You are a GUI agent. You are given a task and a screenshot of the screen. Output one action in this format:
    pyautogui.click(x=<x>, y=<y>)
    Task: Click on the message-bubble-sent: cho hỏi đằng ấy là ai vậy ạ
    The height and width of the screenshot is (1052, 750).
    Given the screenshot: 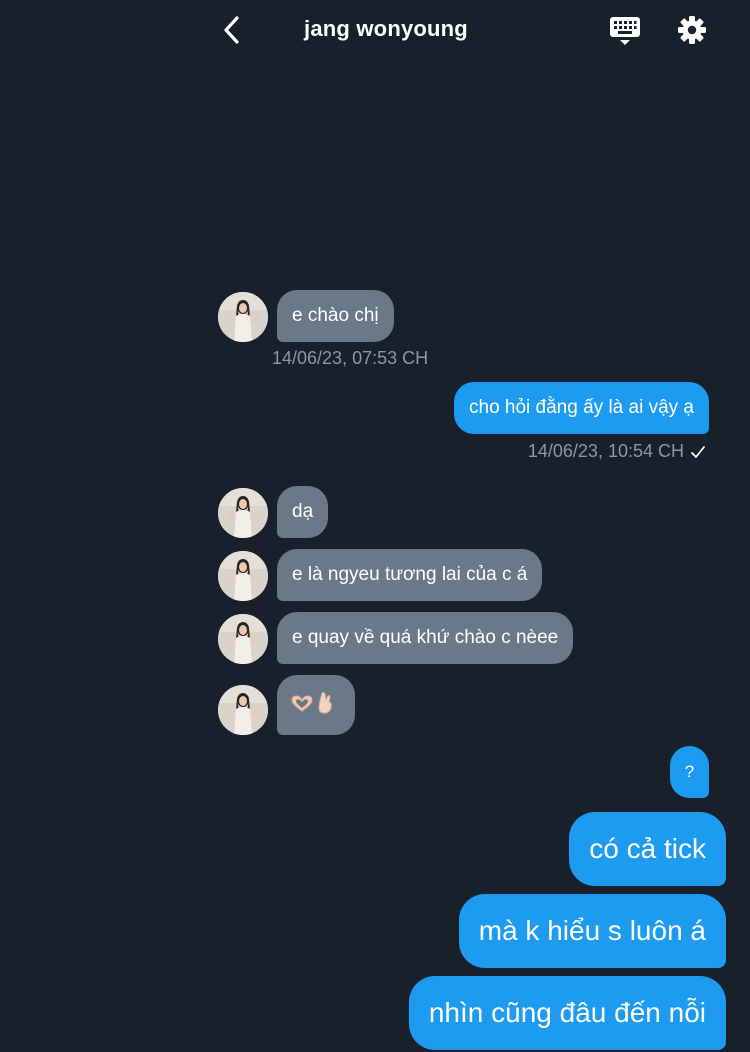 What is the action you would take?
    pyautogui.click(x=581, y=408)
    